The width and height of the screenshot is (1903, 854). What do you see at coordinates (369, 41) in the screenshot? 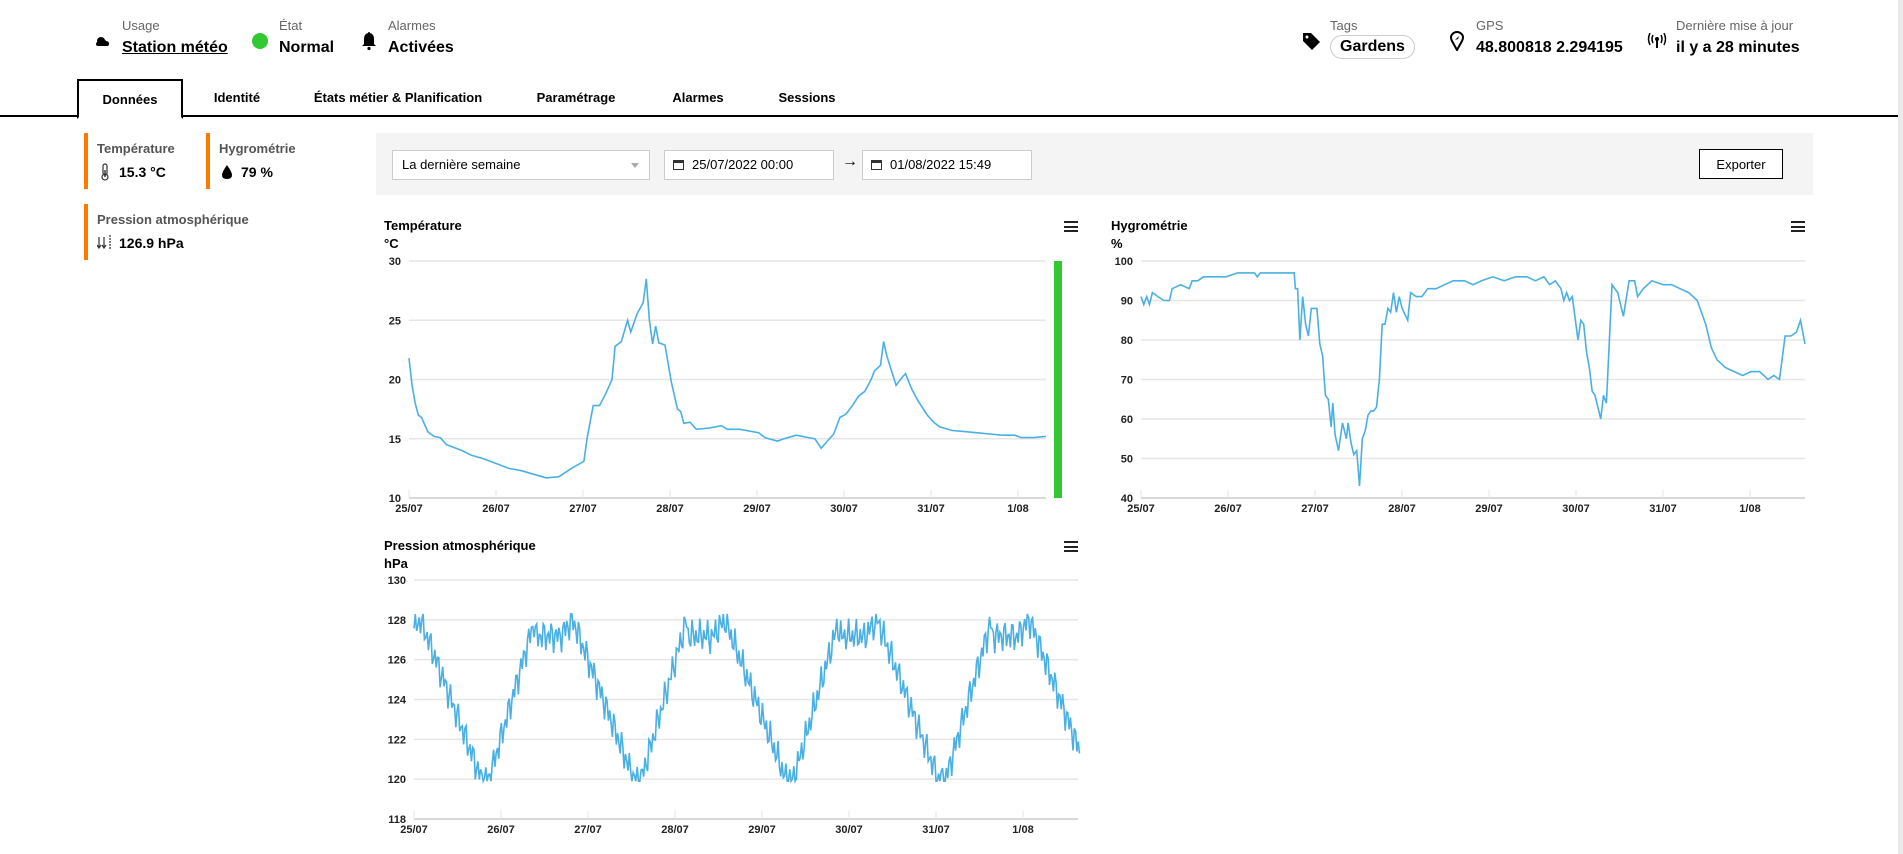
I see `bell-icon` at bounding box center [369, 41].